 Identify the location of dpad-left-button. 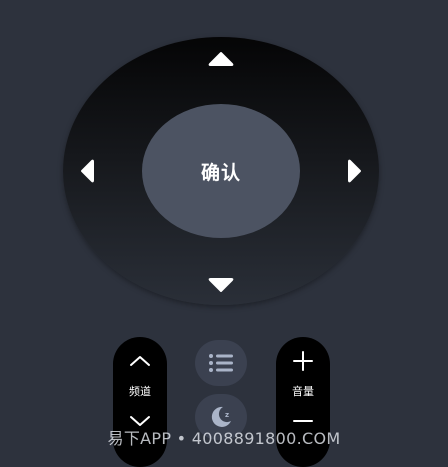
(87, 171).